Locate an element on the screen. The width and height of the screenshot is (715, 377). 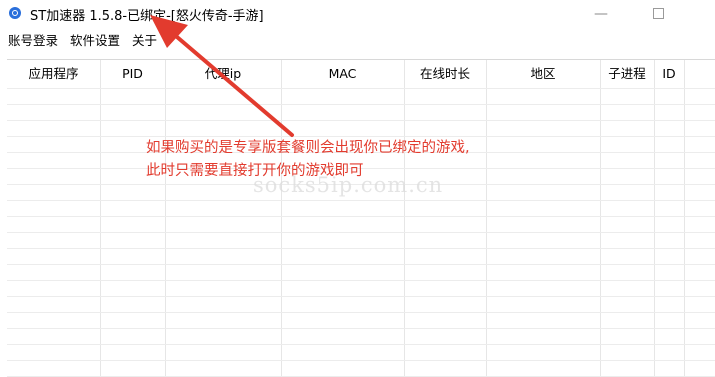
column-header-proxy-ip: 代理ip is located at coordinates (223, 74).